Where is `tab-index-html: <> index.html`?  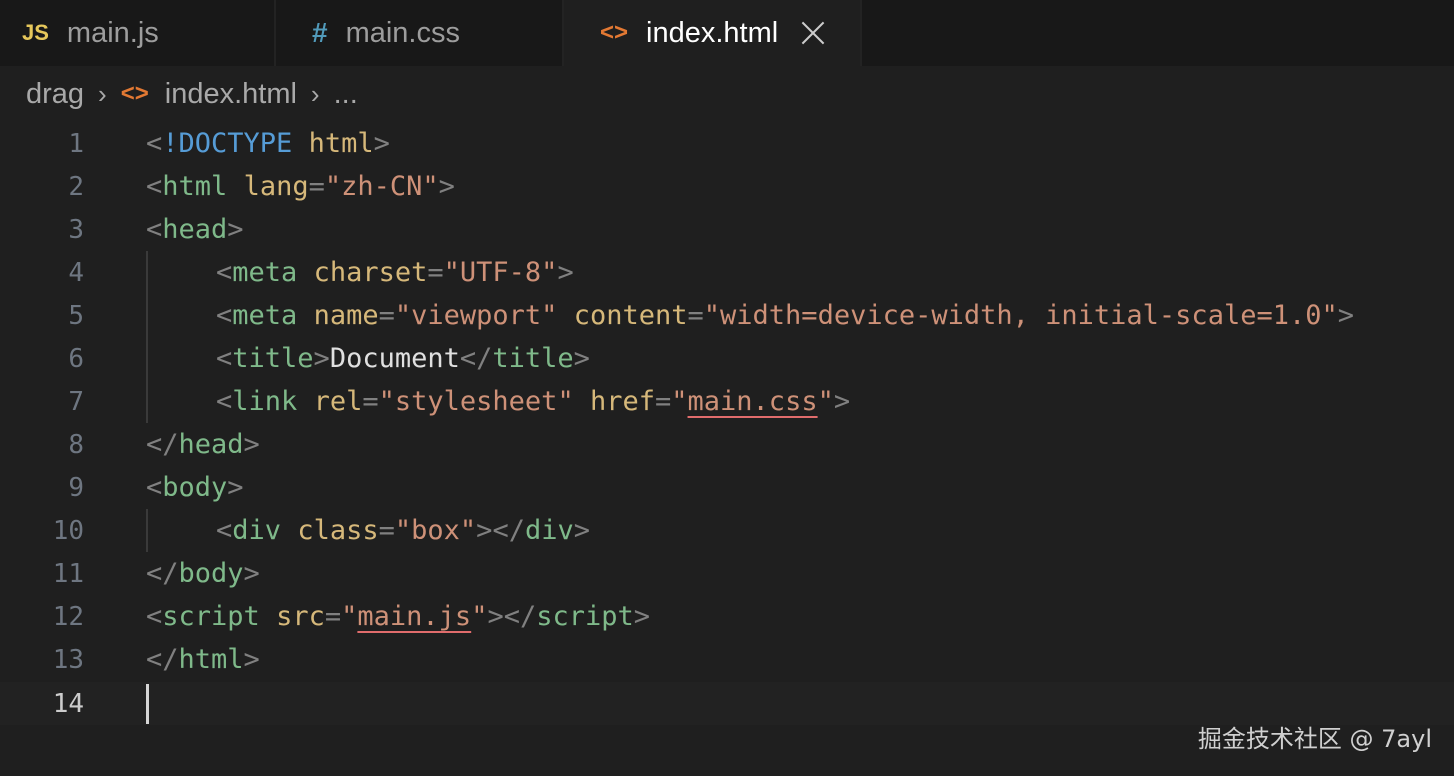 tab-index-html: <> index.html is located at coordinates (713, 33).